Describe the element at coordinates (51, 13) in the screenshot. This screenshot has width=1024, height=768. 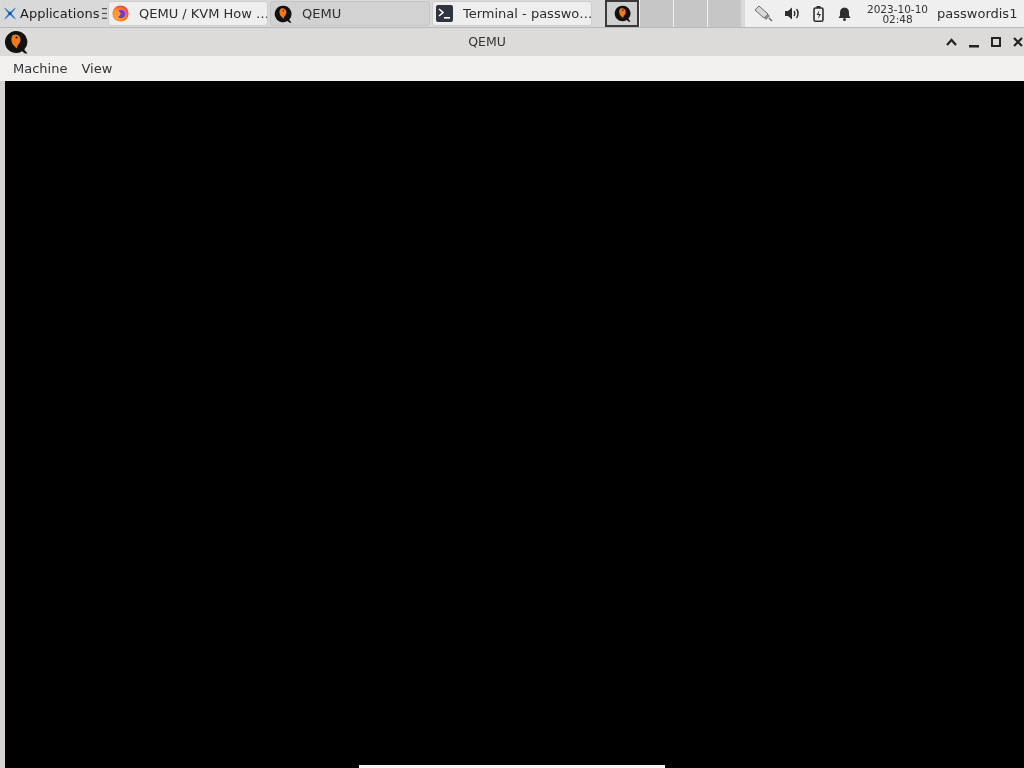
I see `applications-menu: Applications` at that location.